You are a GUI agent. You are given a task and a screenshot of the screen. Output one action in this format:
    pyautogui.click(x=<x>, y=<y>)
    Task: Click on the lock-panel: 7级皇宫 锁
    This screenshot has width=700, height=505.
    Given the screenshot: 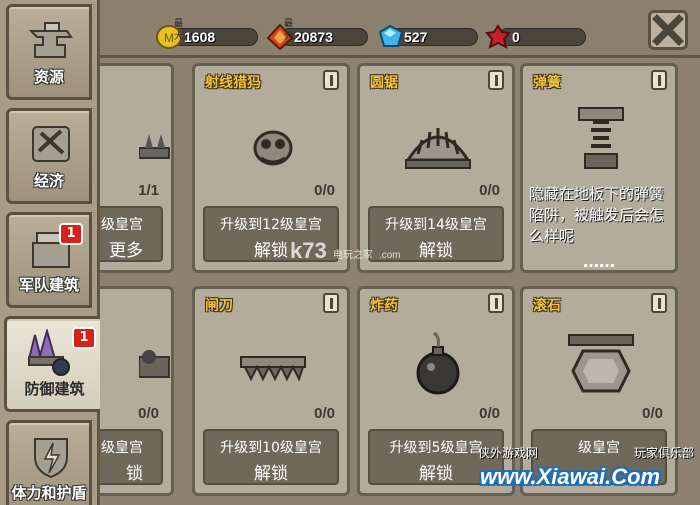 What is the action you would take?
    pyautogui.click(x=131, y=457)
    